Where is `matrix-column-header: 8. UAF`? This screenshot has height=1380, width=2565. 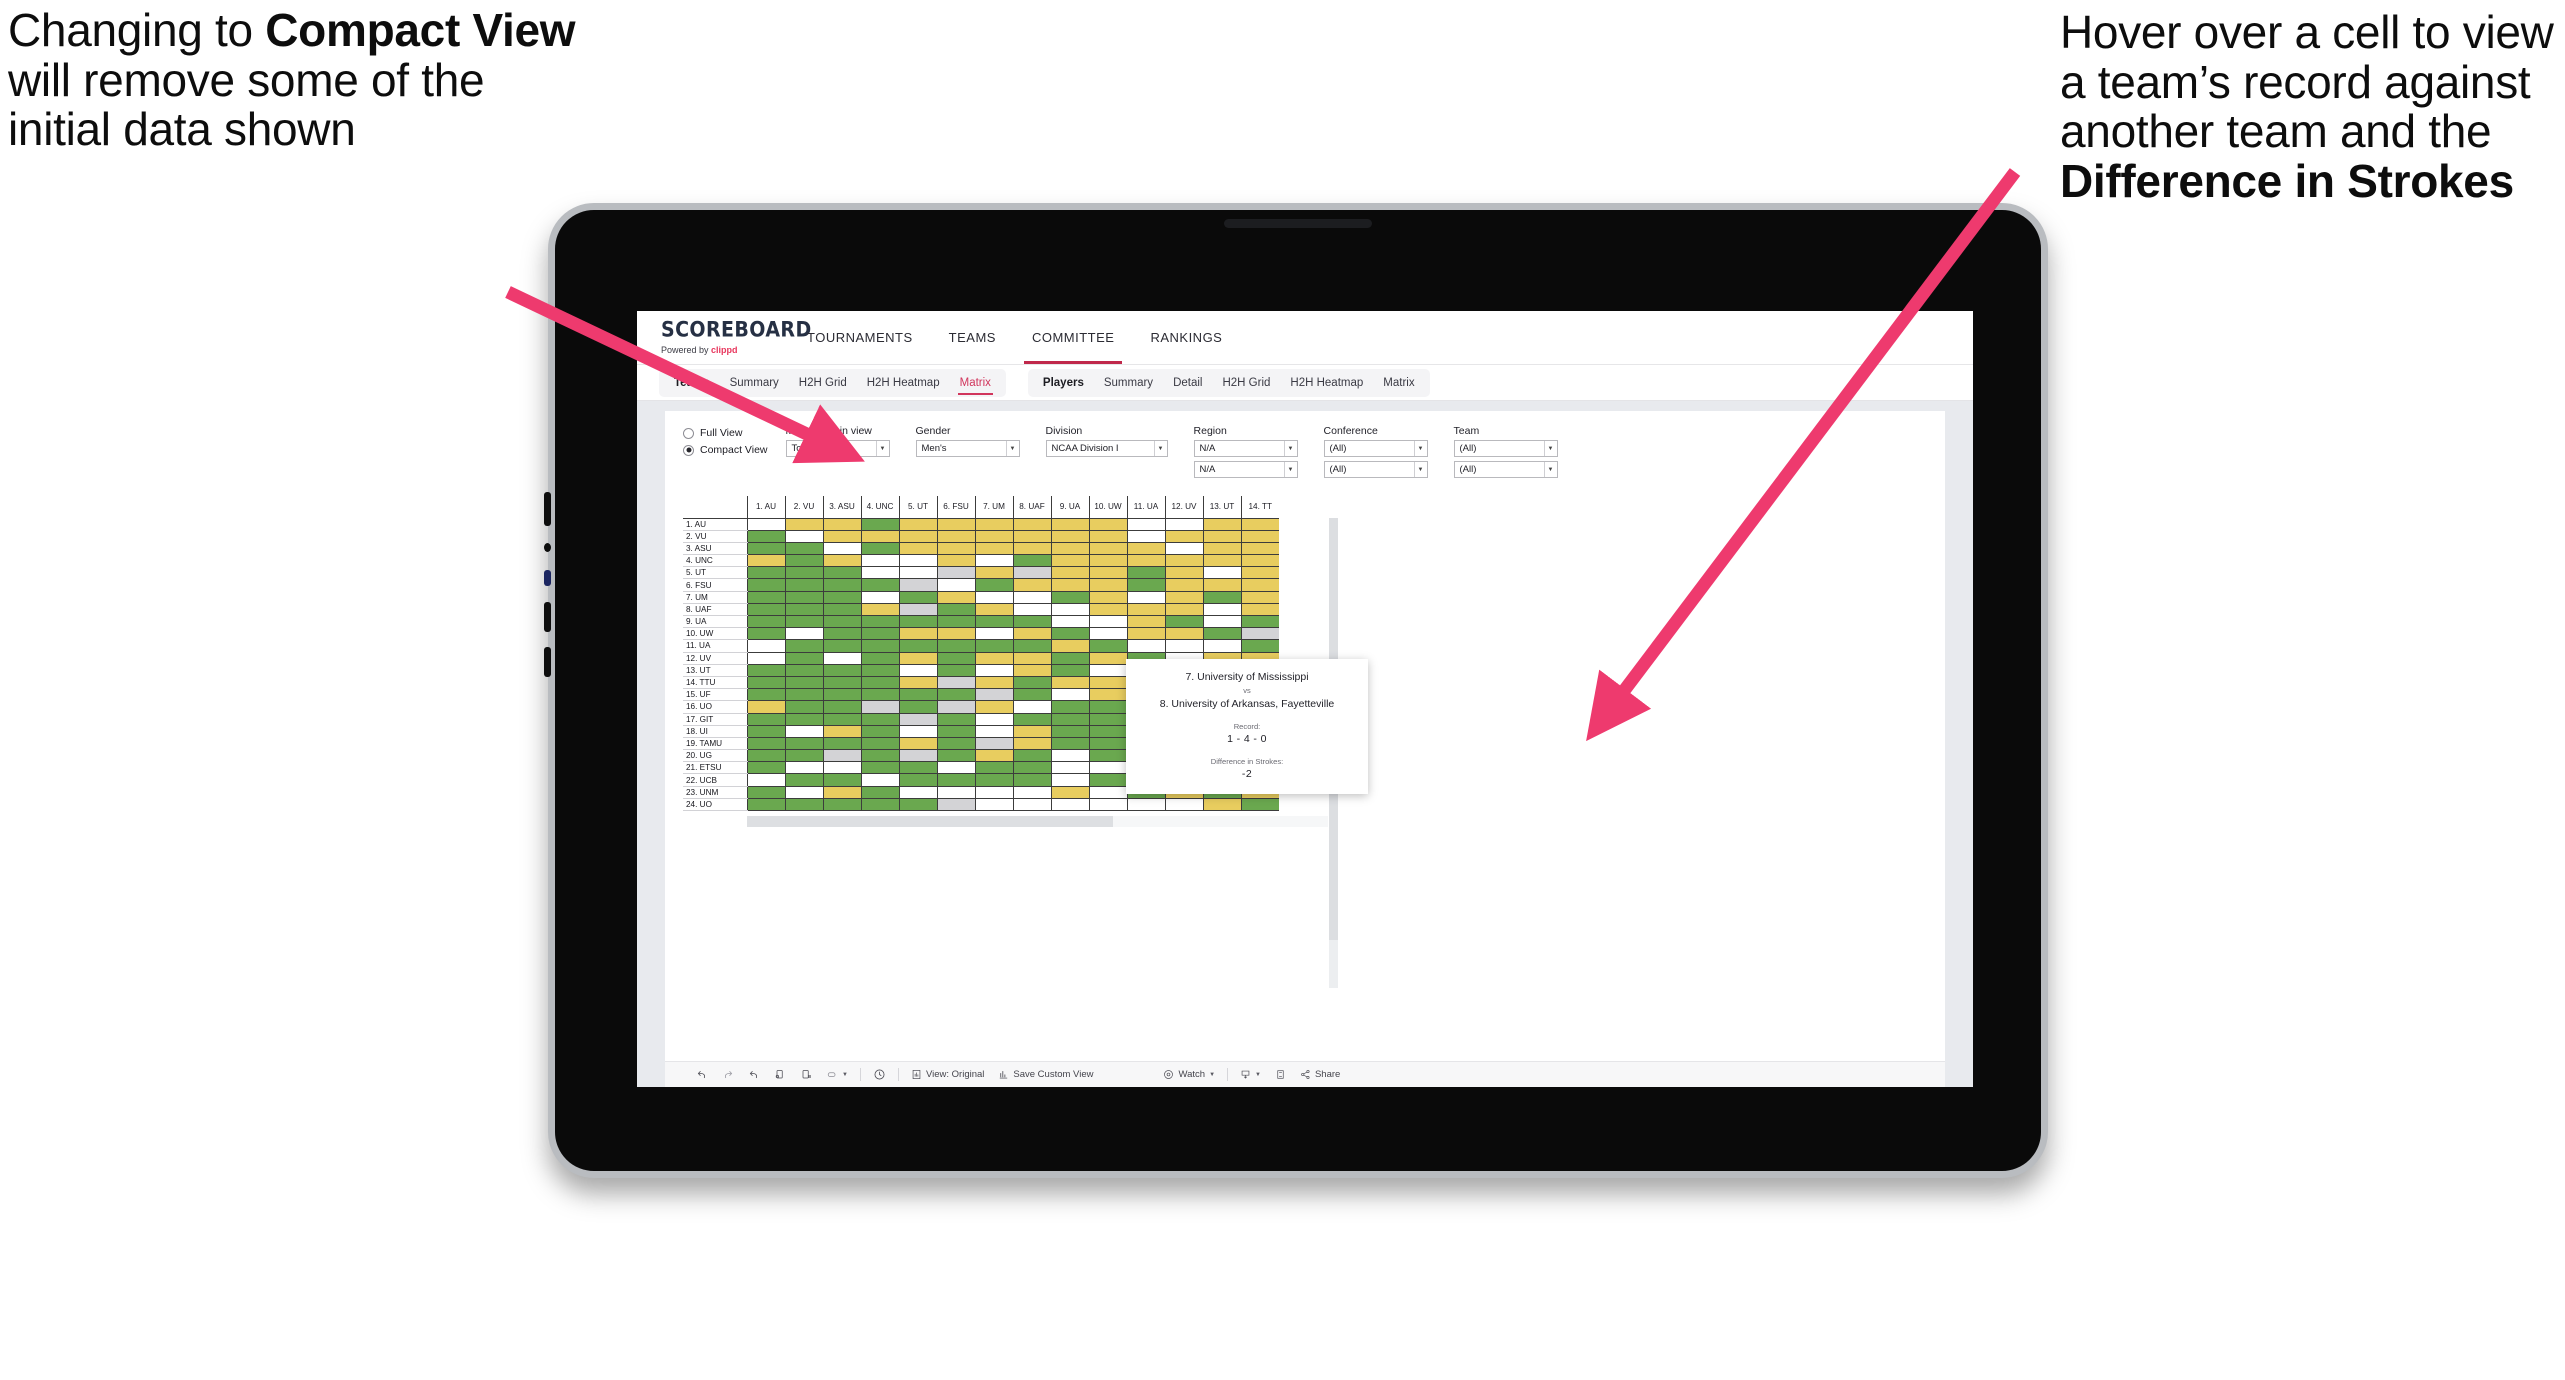 matrix-column-header: 8. UAF is located at coordinates (1031, 507).